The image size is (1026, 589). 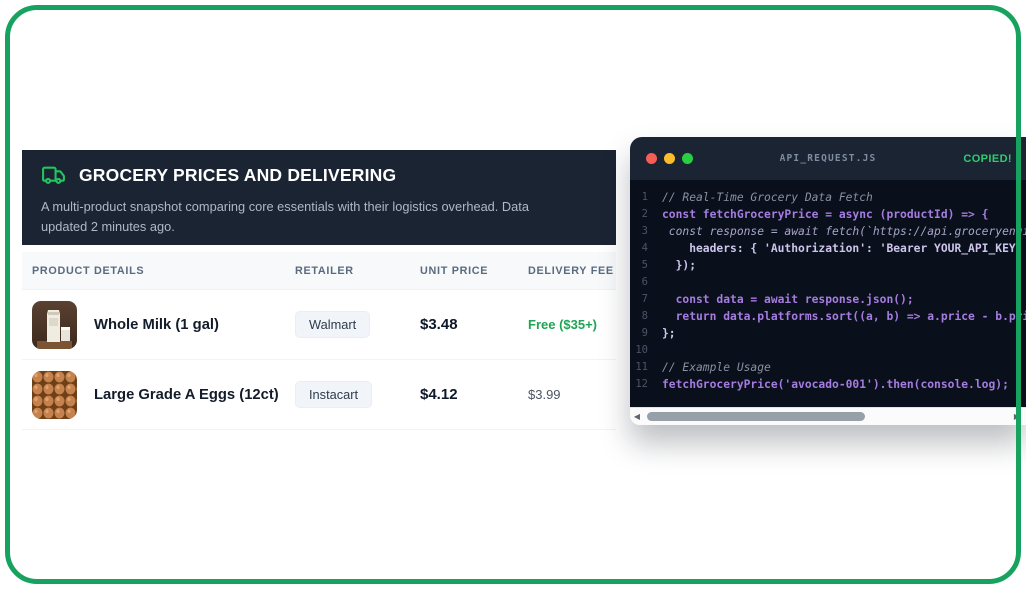 What do you see at coordinates (644, 316) in the screenshot?
I see `line-number: 8` at bounding box center [644, 316].